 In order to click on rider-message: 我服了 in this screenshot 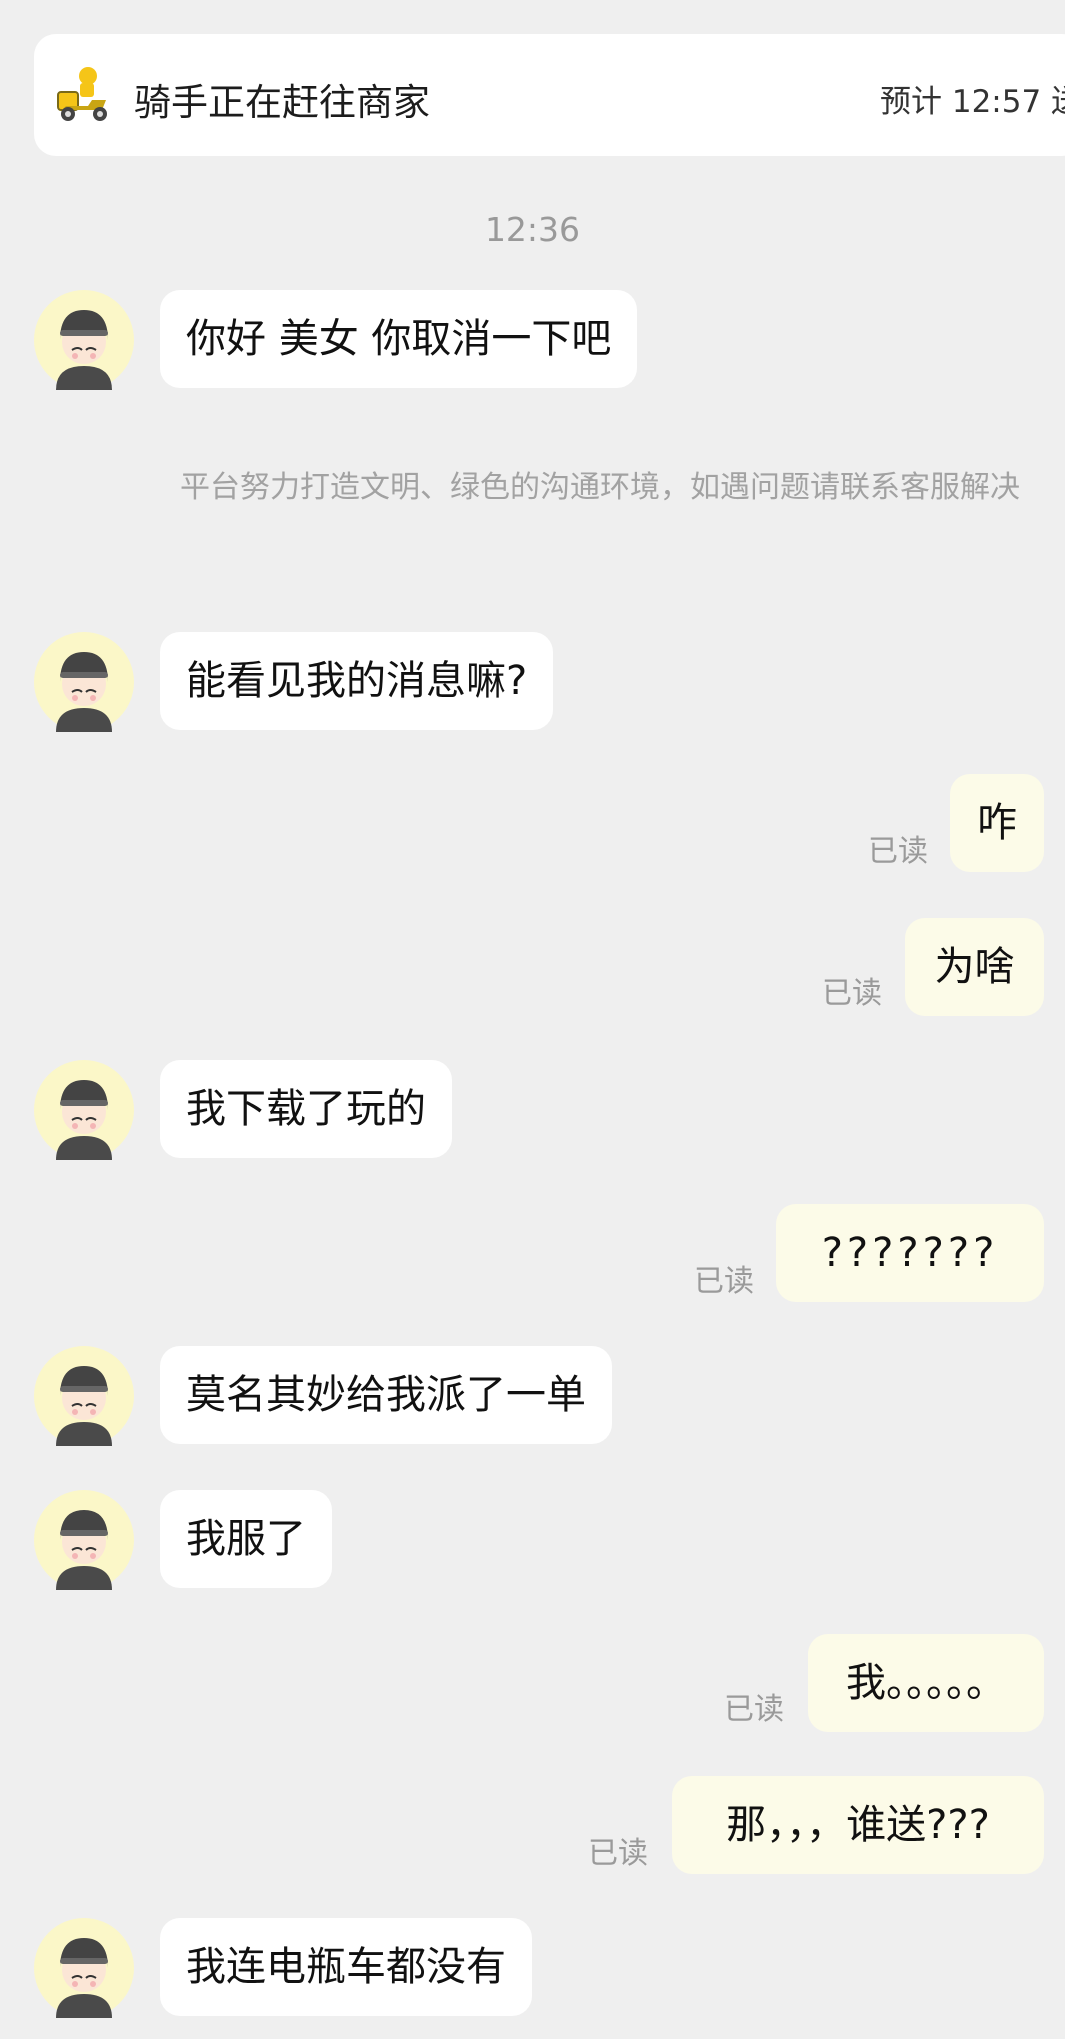, I will do `click(246, 1539)`.